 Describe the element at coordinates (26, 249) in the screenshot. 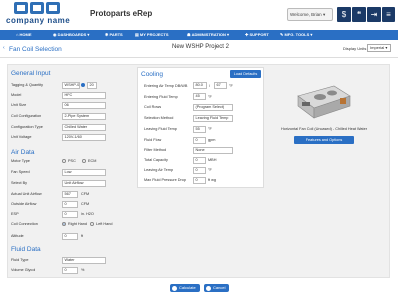

I see `fluid-data-title: Fluid Data` at that location.